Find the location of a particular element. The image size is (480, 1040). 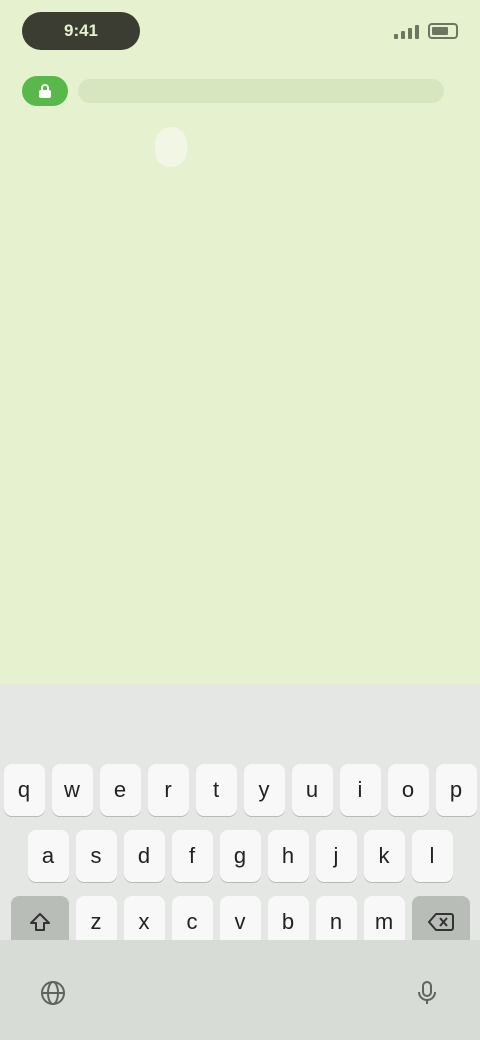

status-bar: 9:41 is located at coordinates (240, 31).